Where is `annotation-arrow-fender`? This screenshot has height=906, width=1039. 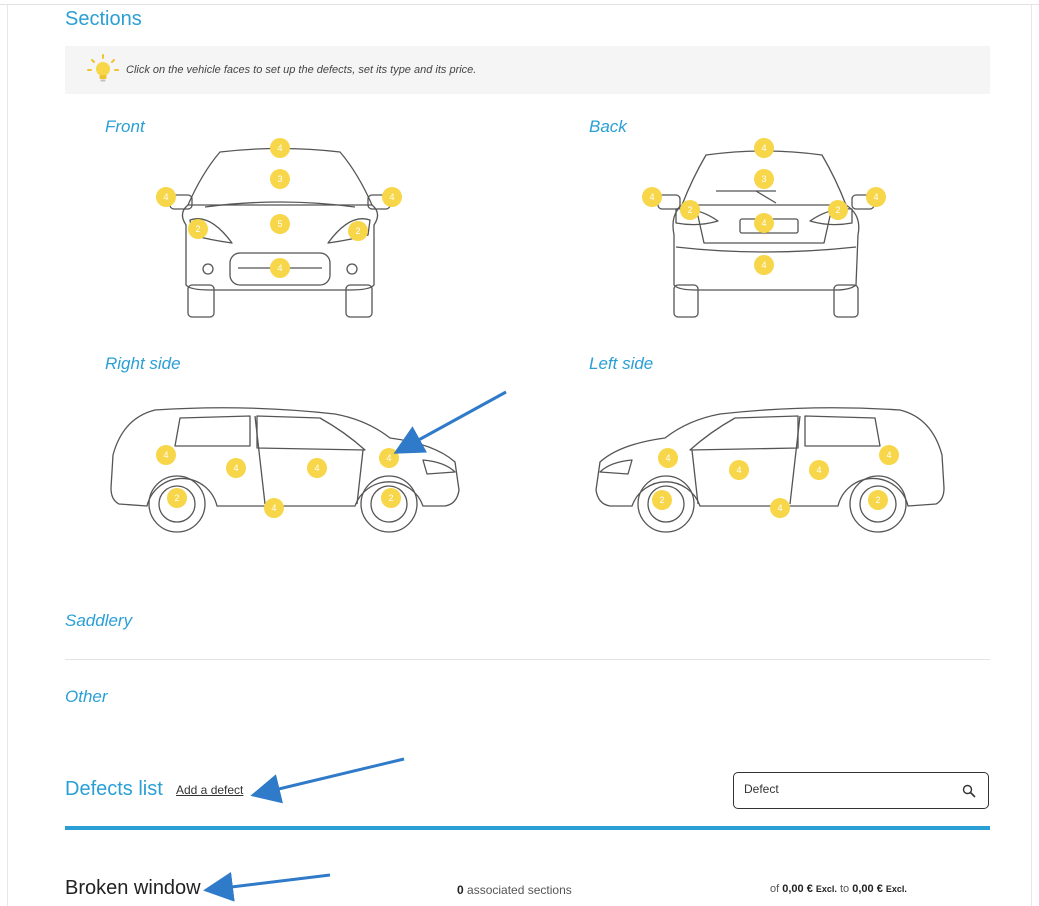 annotation-arrow-fender is located at coordinates (450, 422).